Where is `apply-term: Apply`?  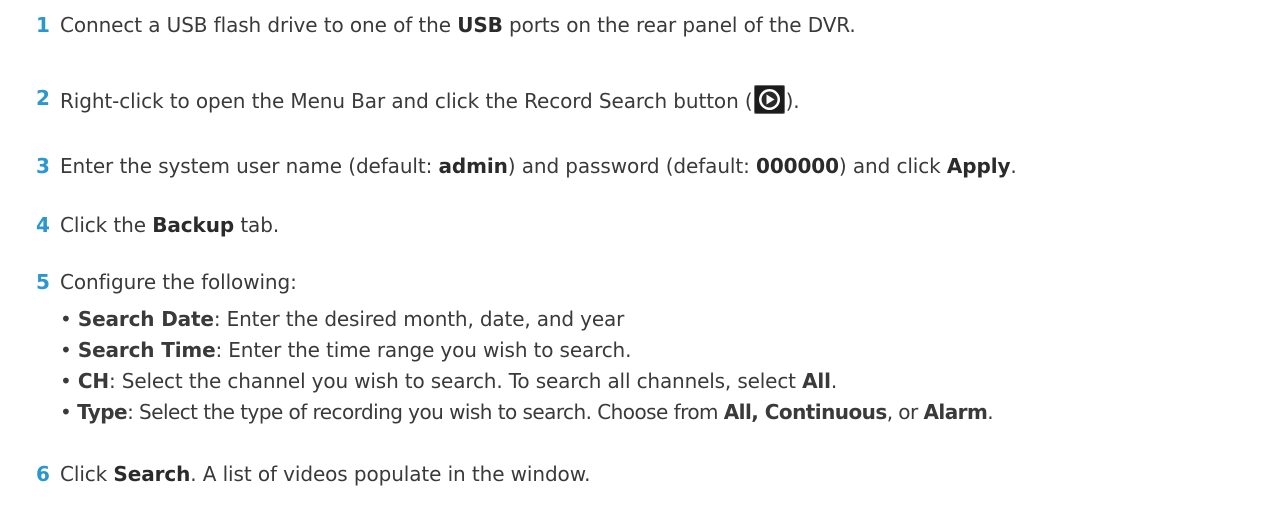 apply-term: Apply is located at coordinates (978, 166).